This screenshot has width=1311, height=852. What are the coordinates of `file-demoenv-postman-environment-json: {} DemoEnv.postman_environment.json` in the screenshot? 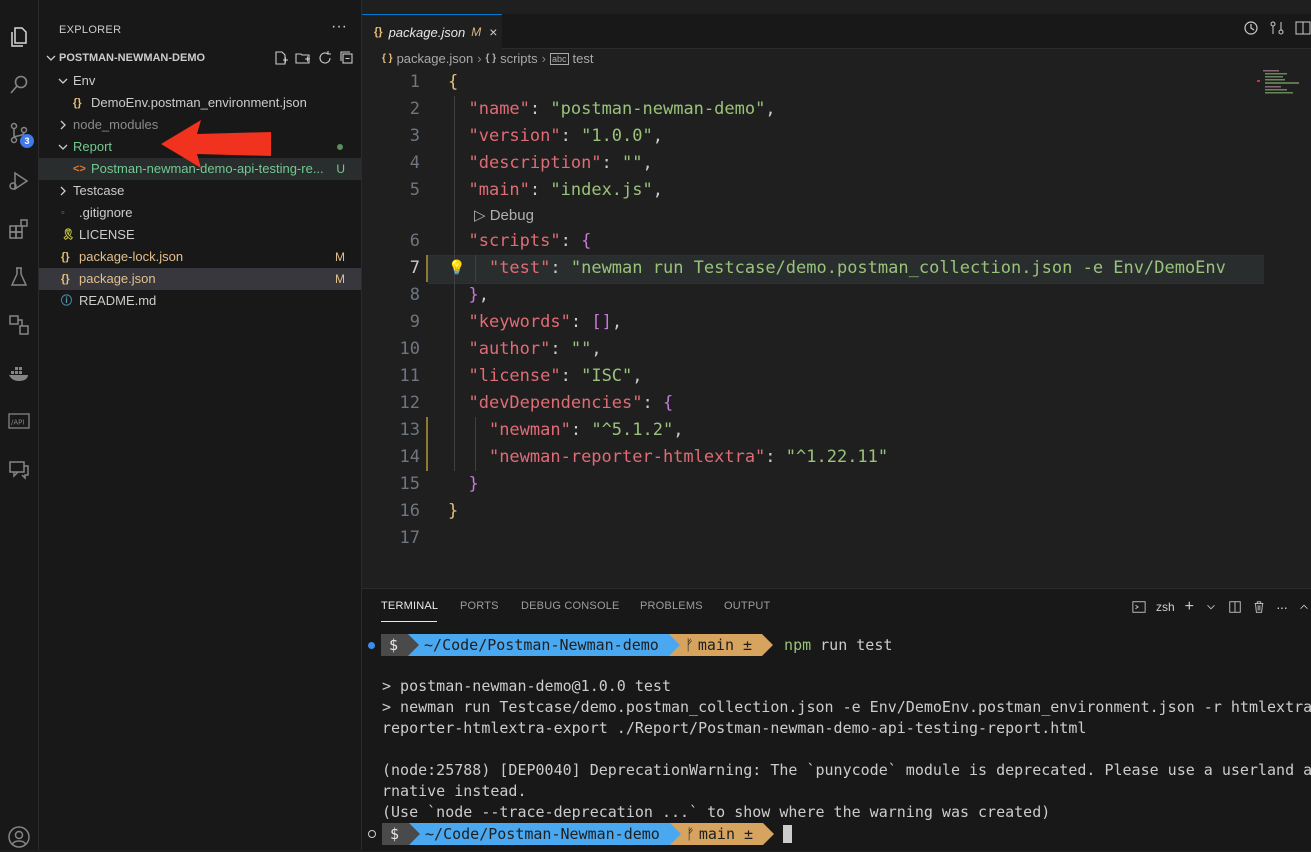 It's located at (200, 103).